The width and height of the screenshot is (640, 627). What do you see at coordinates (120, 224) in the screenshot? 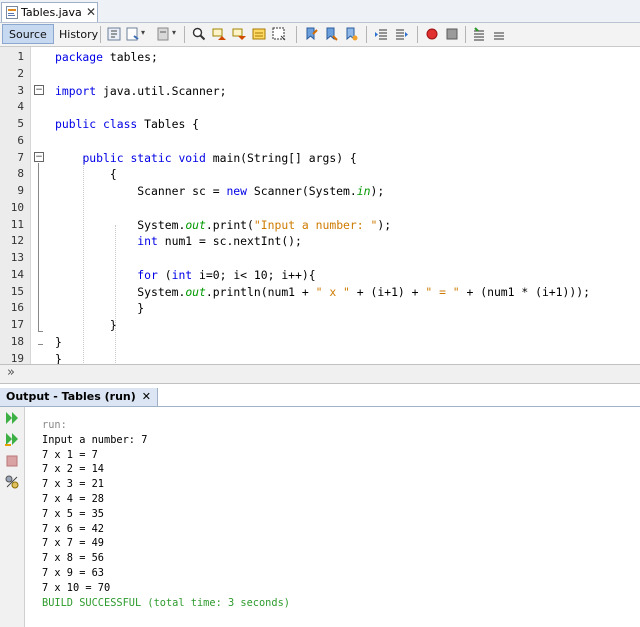
I see `code-text: System.` at bounding box center [120, 224].